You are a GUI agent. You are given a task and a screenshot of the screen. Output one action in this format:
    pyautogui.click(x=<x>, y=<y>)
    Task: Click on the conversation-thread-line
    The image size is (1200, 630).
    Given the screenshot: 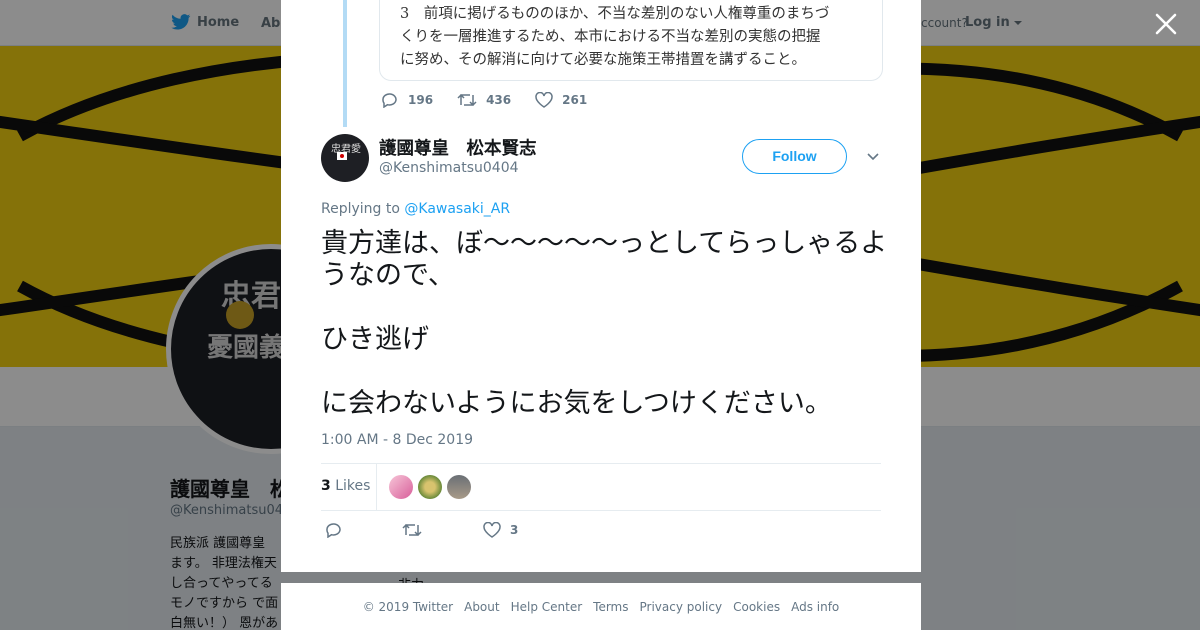 What is the action you would take?
    pyautogui.click(x=345, y=63)
    